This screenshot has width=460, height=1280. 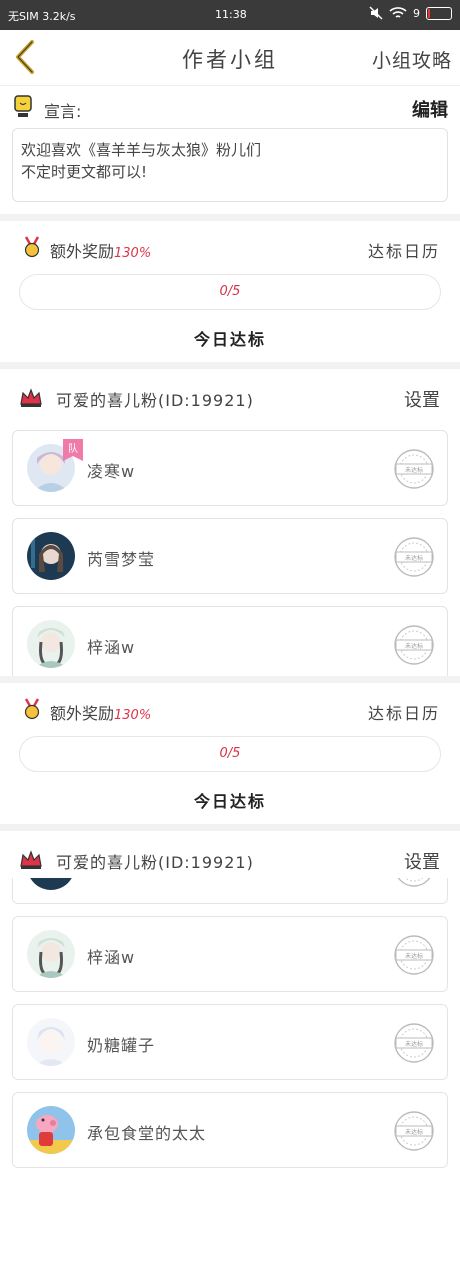 What do you see at coordinates (63, 111) in the screenshot?
I see `declaration-label: 宣言:` at bounding box center [63, 111].